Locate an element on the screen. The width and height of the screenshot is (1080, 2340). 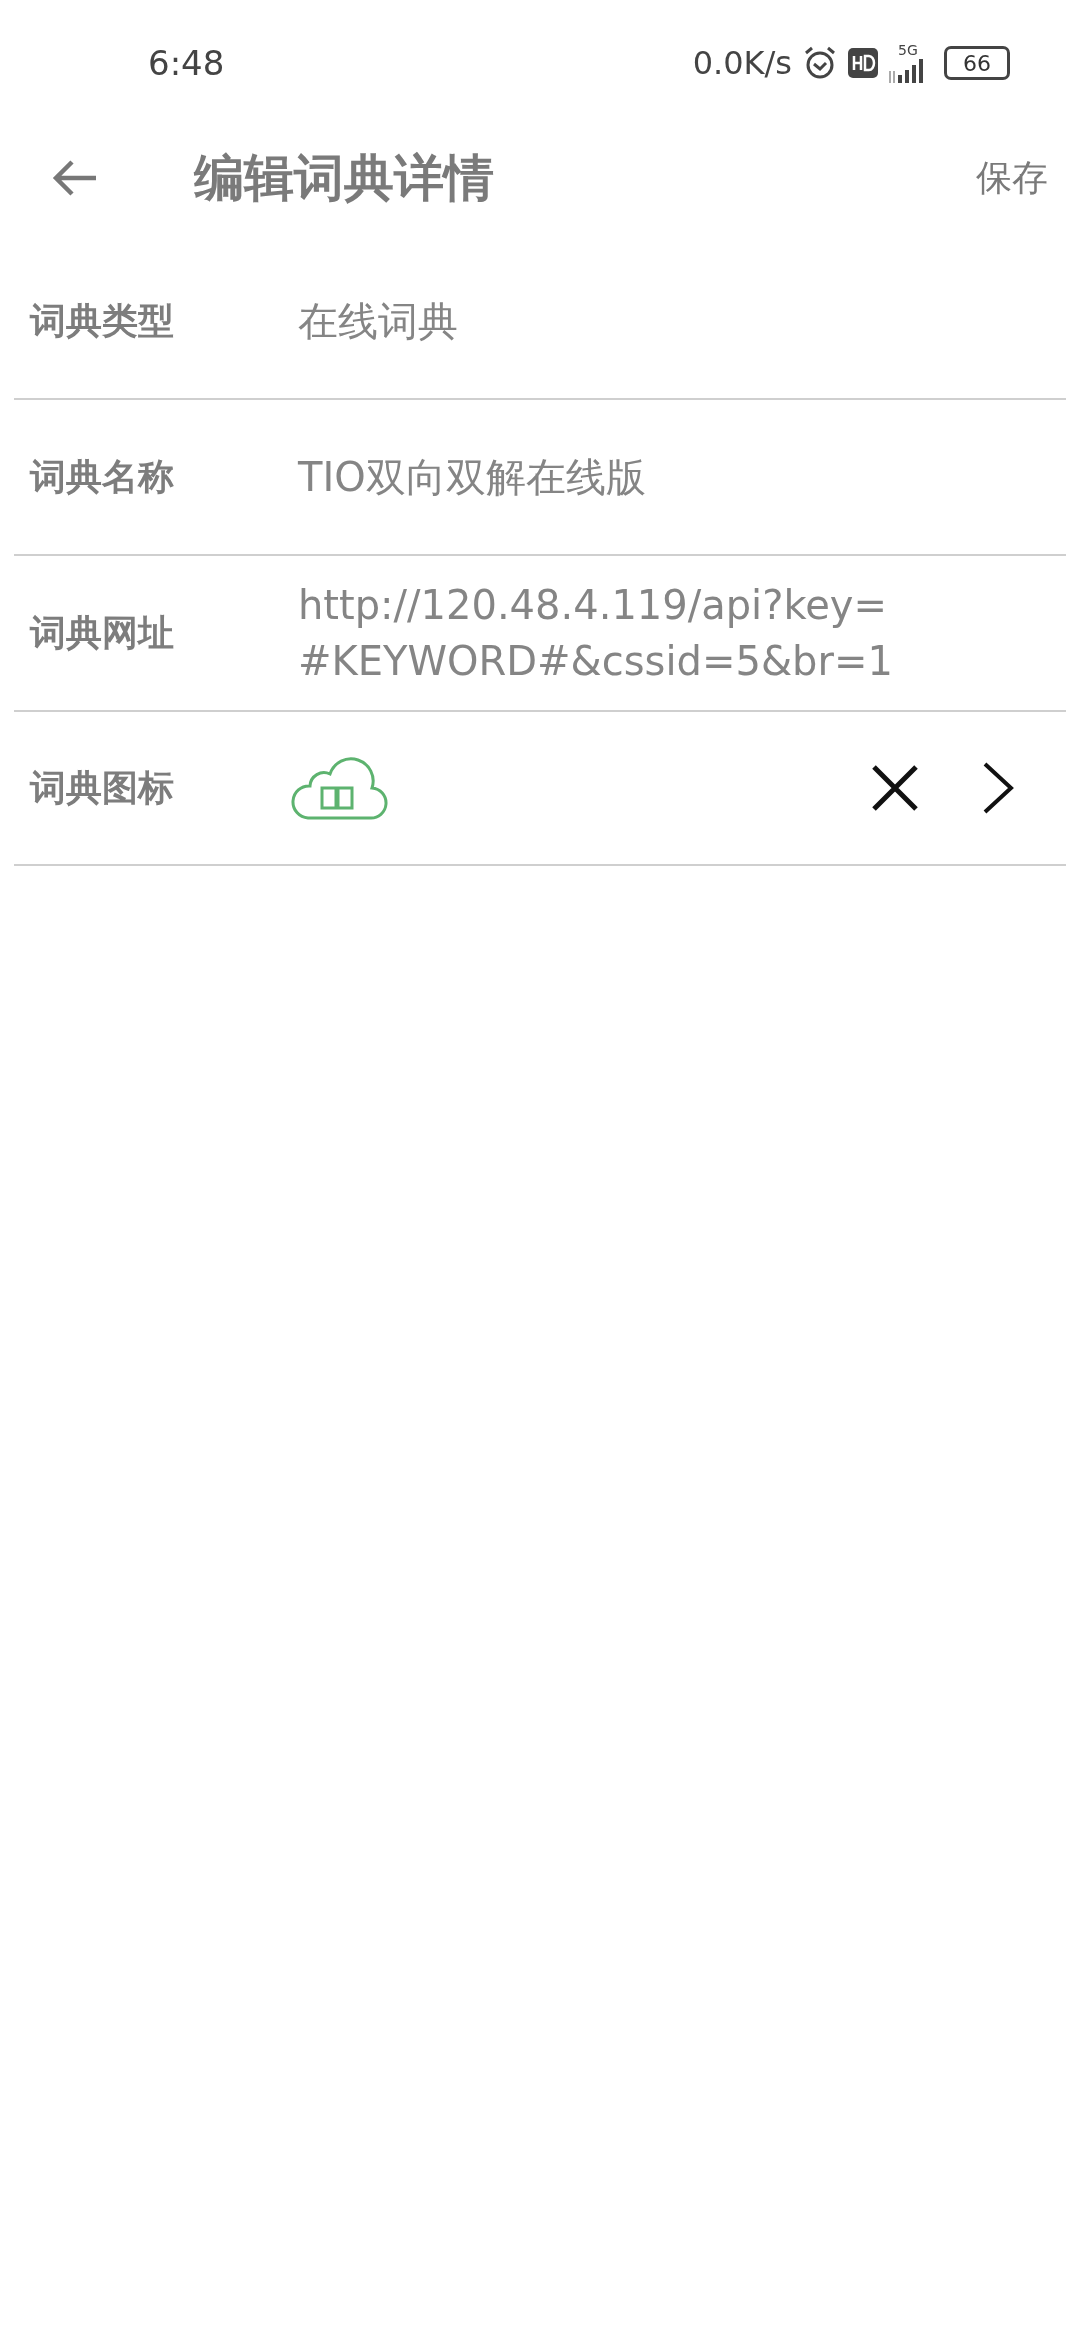
field-label: 词典名称 is located at coordinates (102, 476).